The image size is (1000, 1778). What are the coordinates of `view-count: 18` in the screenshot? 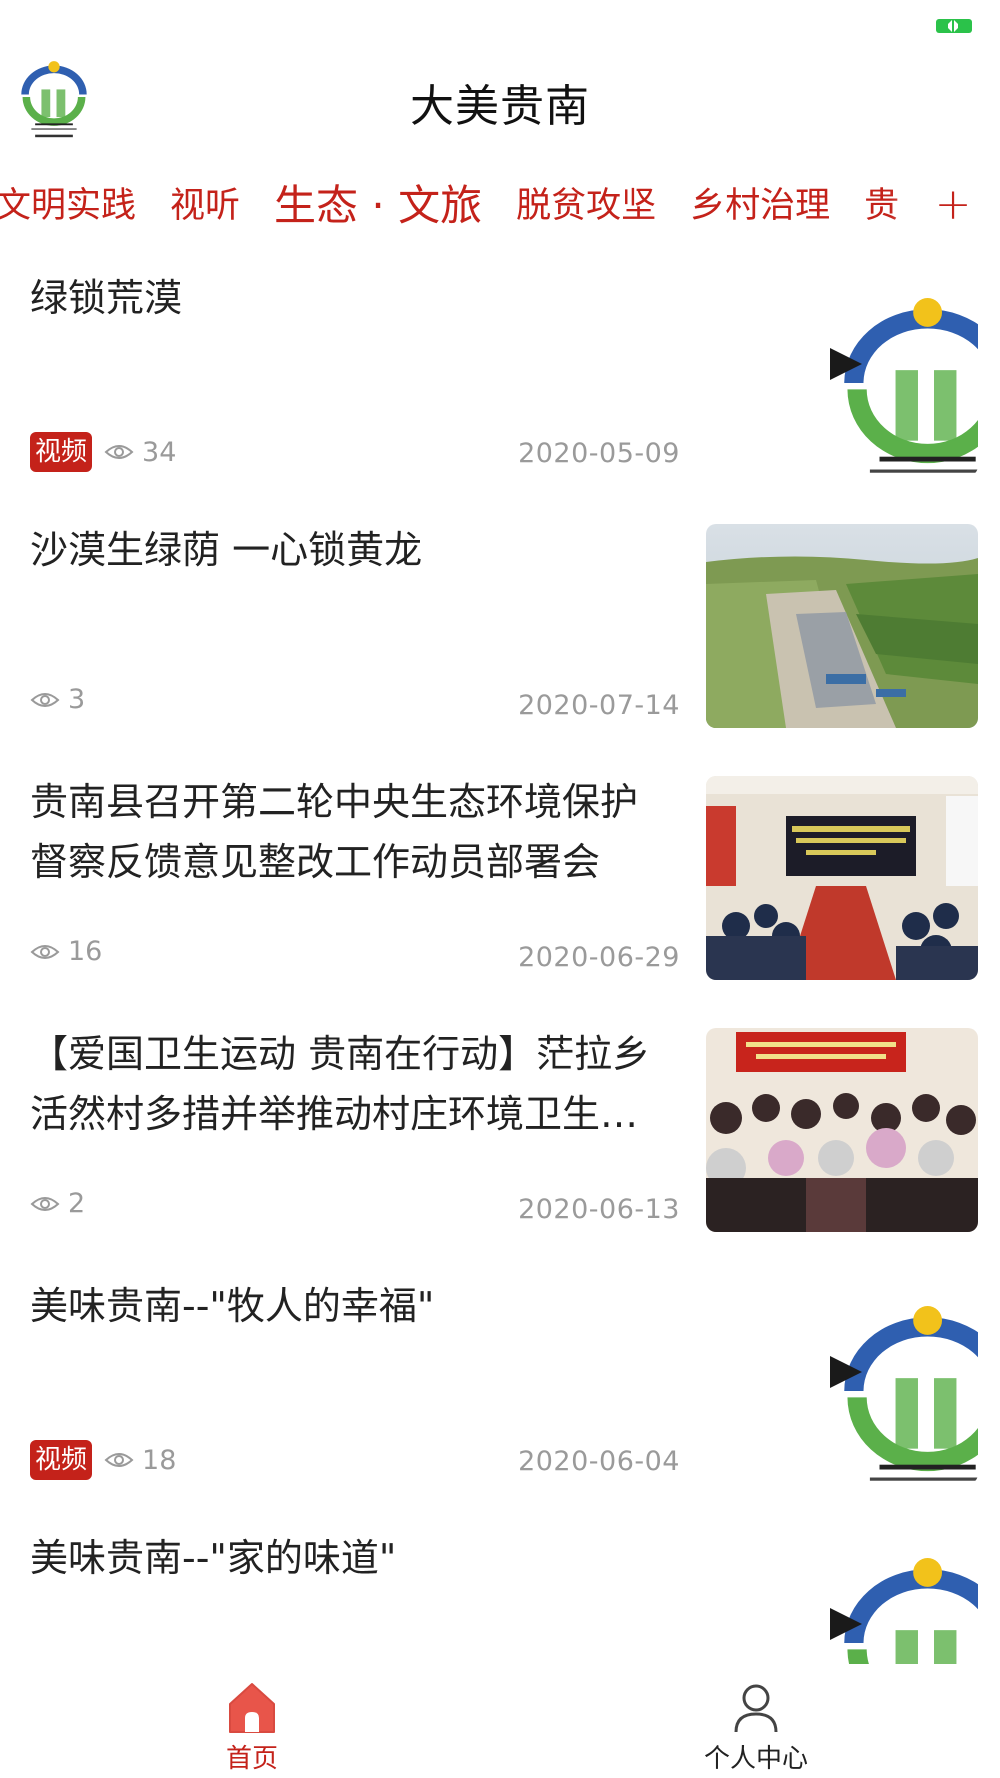 It's located at (159, 1460).